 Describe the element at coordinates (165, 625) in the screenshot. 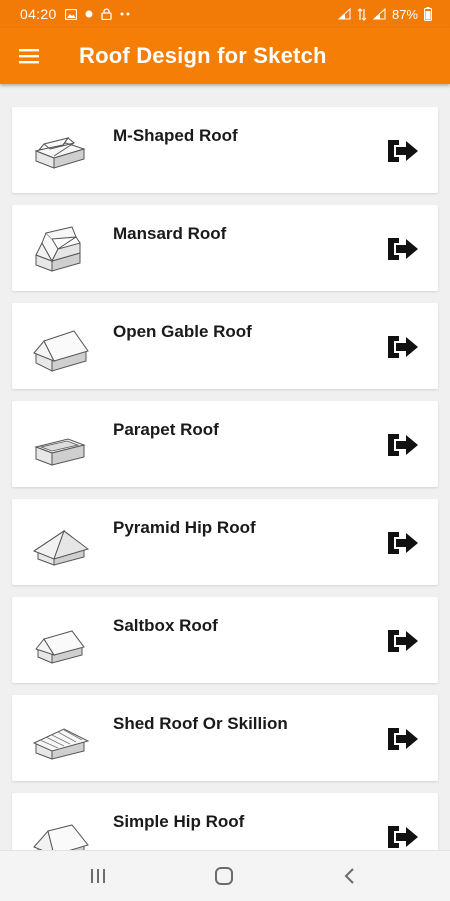

I see `roof-label: Saltbox Roof` at that location.